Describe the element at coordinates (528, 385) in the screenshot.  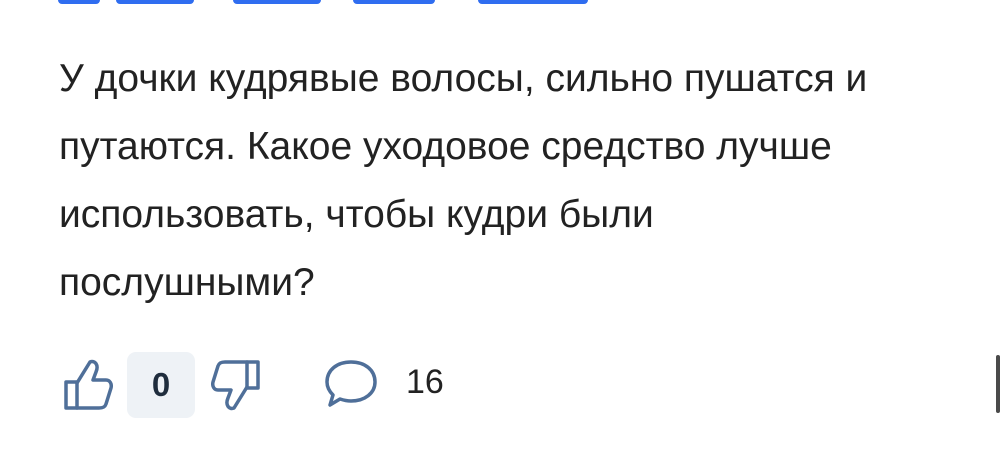
I see `post-actions: 0 16` at that location.